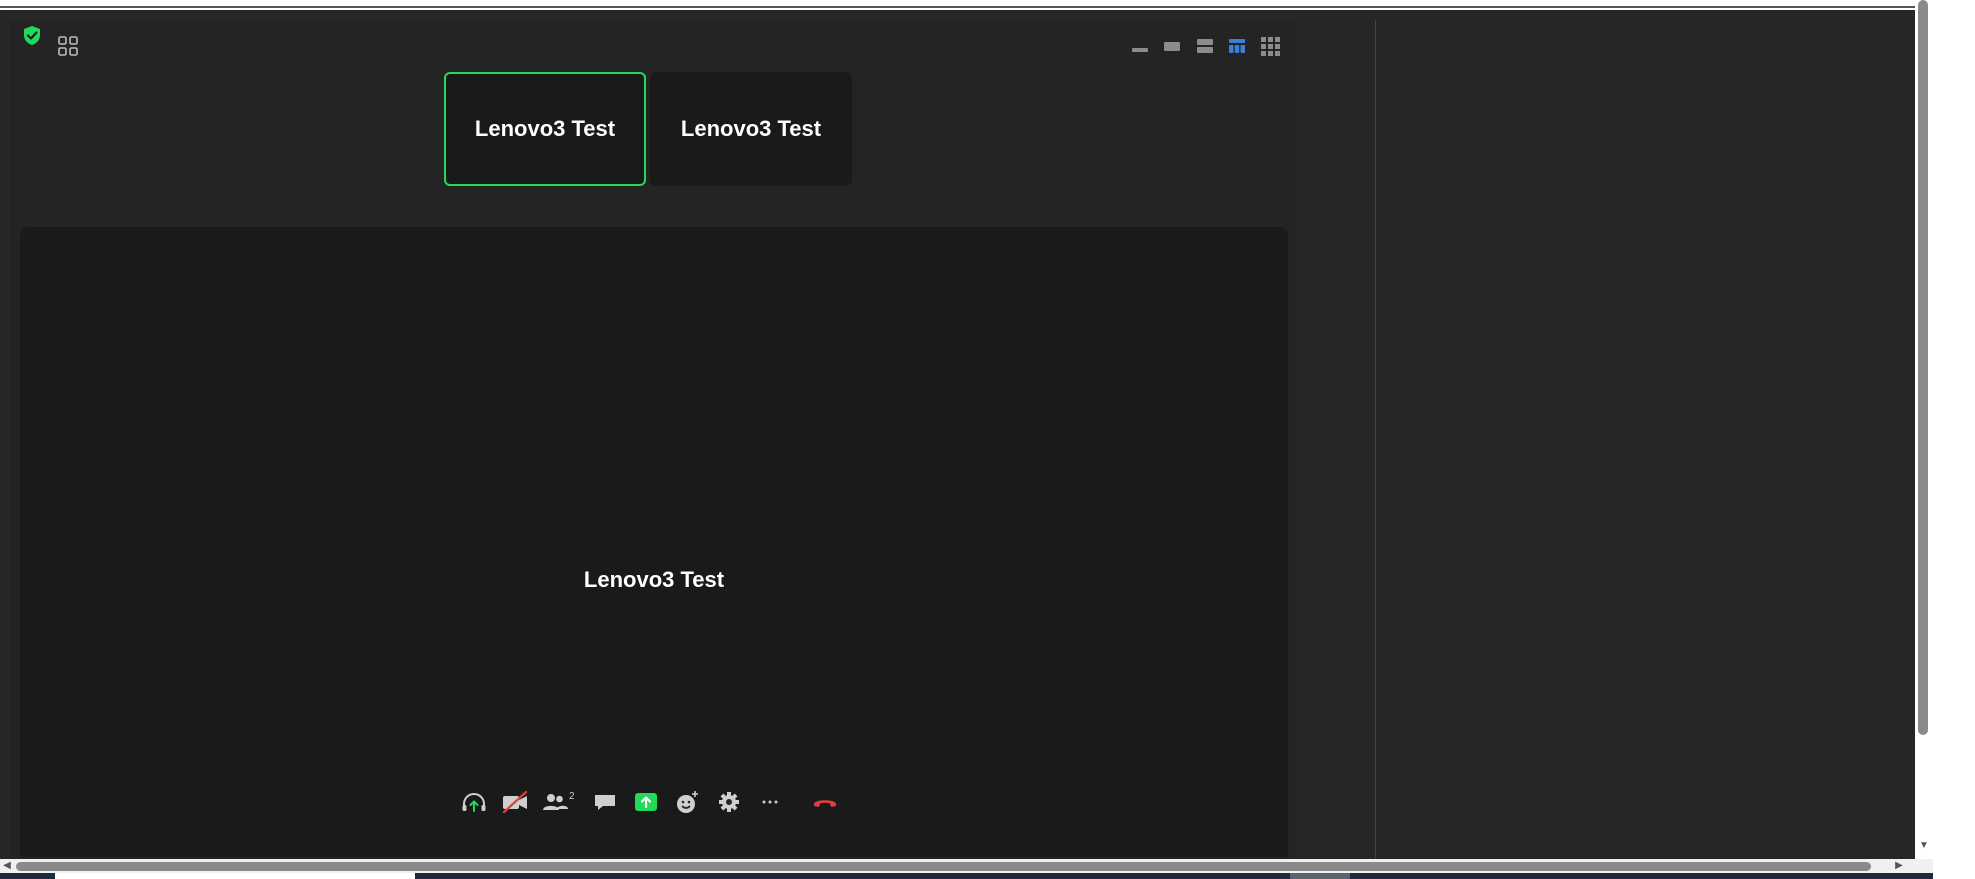 The width and height of the screenshot is (1975, 879). I want to click on shield-check-icon, so click(32, 36).